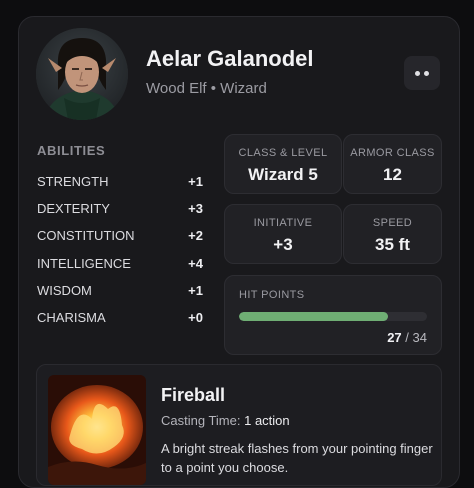  What do you see at coordinates (73, 181) in the screenshot?
I see `ability-label: STRENGTH` at bounding box center [73, 181].